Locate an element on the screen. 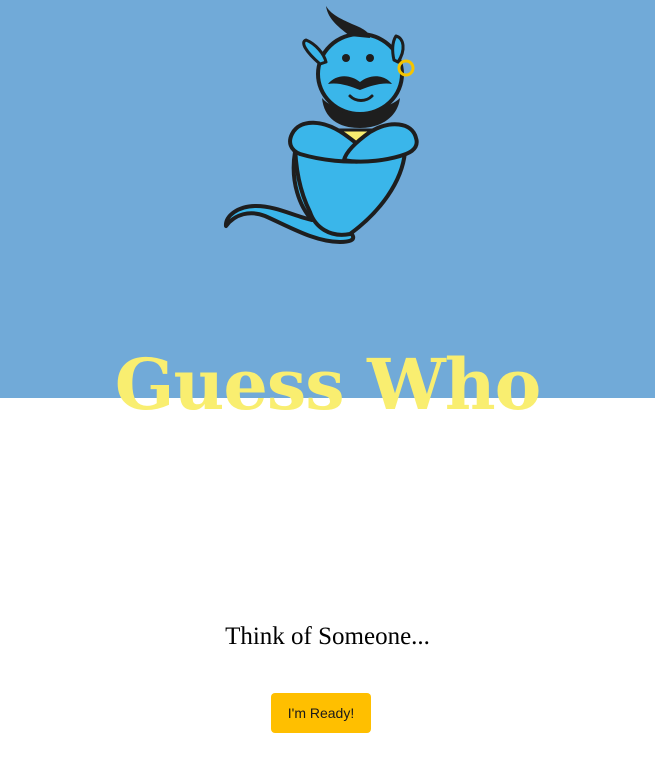 The image size is (655, 783). genie-icon is located at coordinates (321, 125).